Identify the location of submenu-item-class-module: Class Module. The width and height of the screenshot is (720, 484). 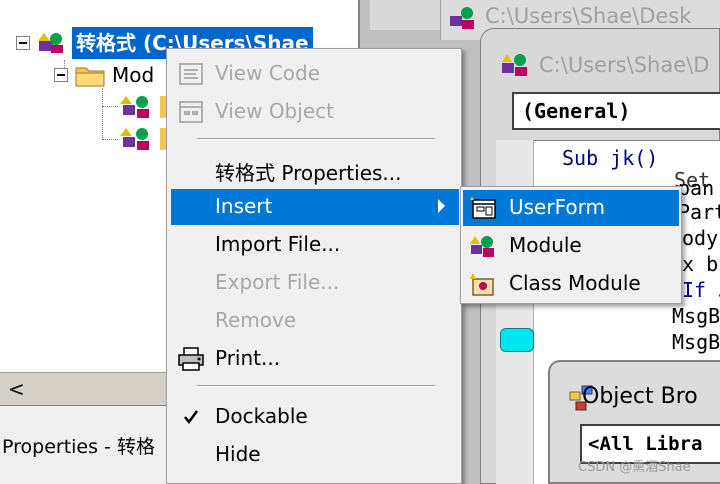
(571, 284).